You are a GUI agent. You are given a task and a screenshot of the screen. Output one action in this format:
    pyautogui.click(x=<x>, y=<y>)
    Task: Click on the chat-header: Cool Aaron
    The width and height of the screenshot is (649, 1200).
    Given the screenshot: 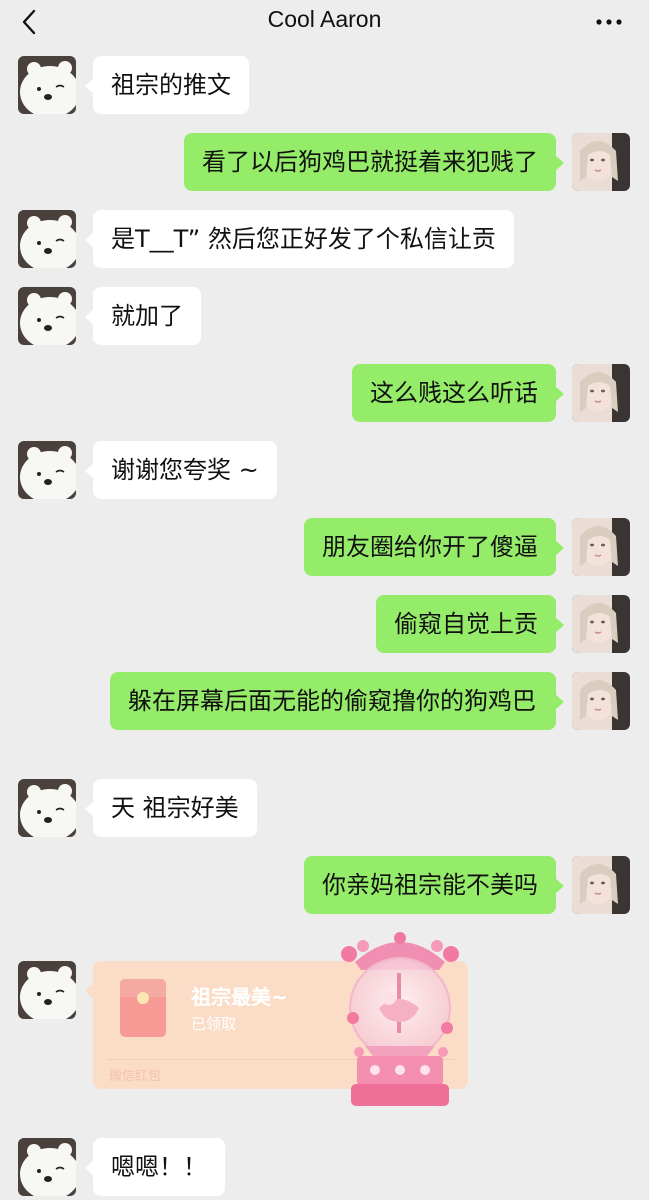 What is the action you would take?
    pyautogui.click(x=324, y=22)
    